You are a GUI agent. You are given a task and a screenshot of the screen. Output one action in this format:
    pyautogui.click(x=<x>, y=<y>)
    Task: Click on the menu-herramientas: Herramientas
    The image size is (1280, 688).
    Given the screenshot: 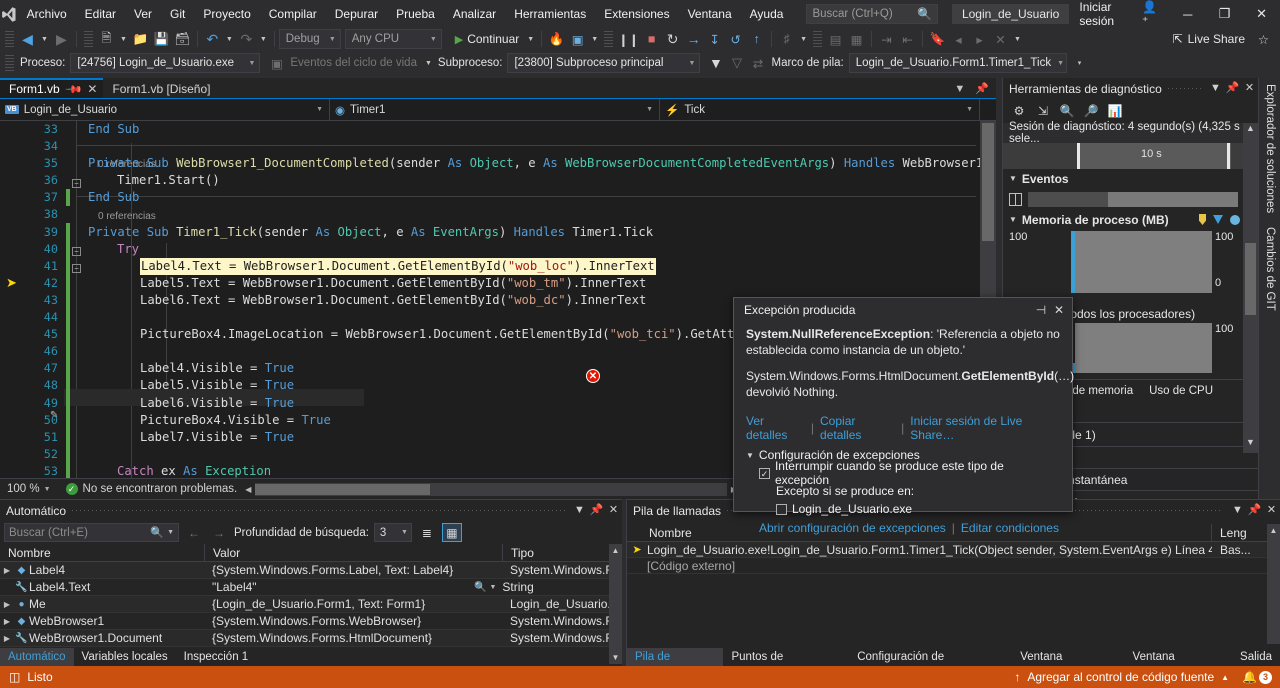 What is the action you would take?
    pyautogui.click(x=550, y=14)
    